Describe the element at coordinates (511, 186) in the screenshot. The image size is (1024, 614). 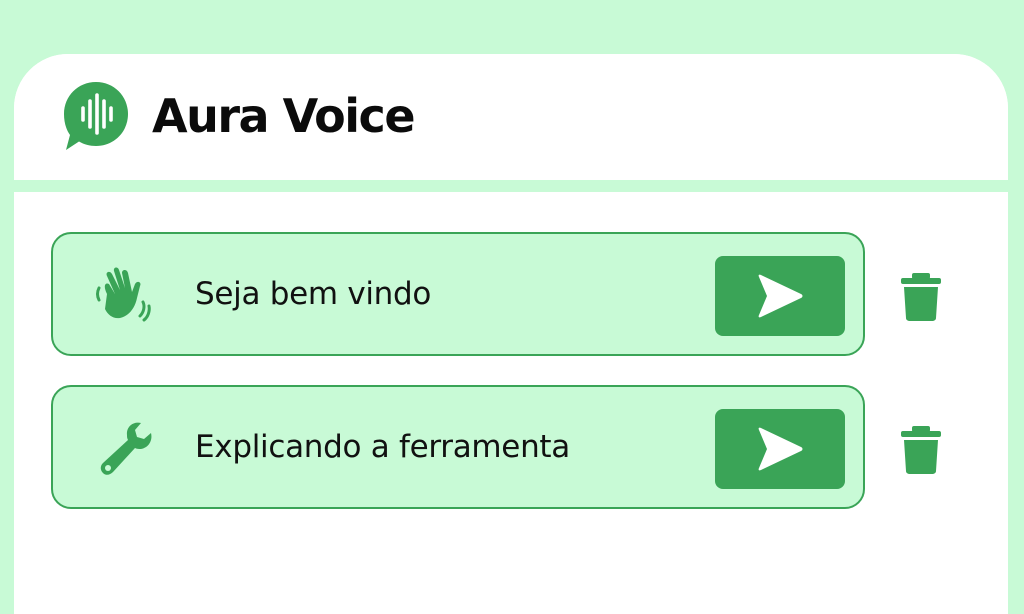
I see `header-divider` at that location.